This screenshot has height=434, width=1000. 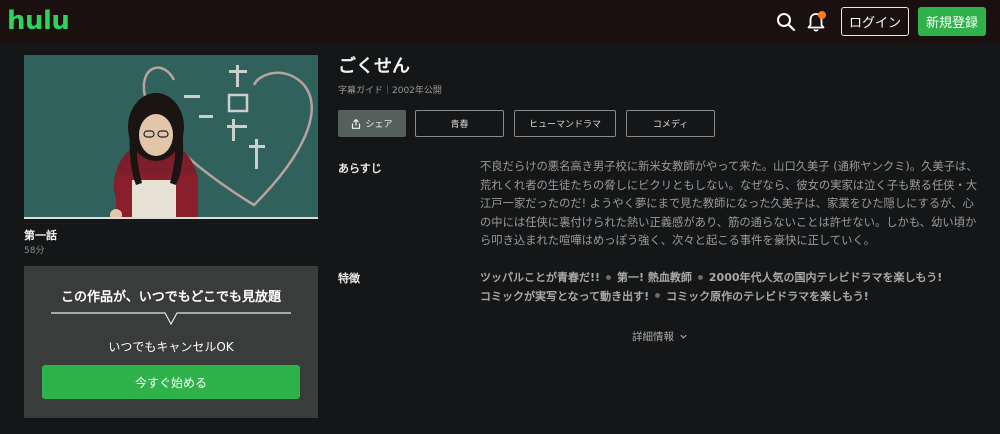 I want to click on chevron-down-icon, so click(x=683, y=336).